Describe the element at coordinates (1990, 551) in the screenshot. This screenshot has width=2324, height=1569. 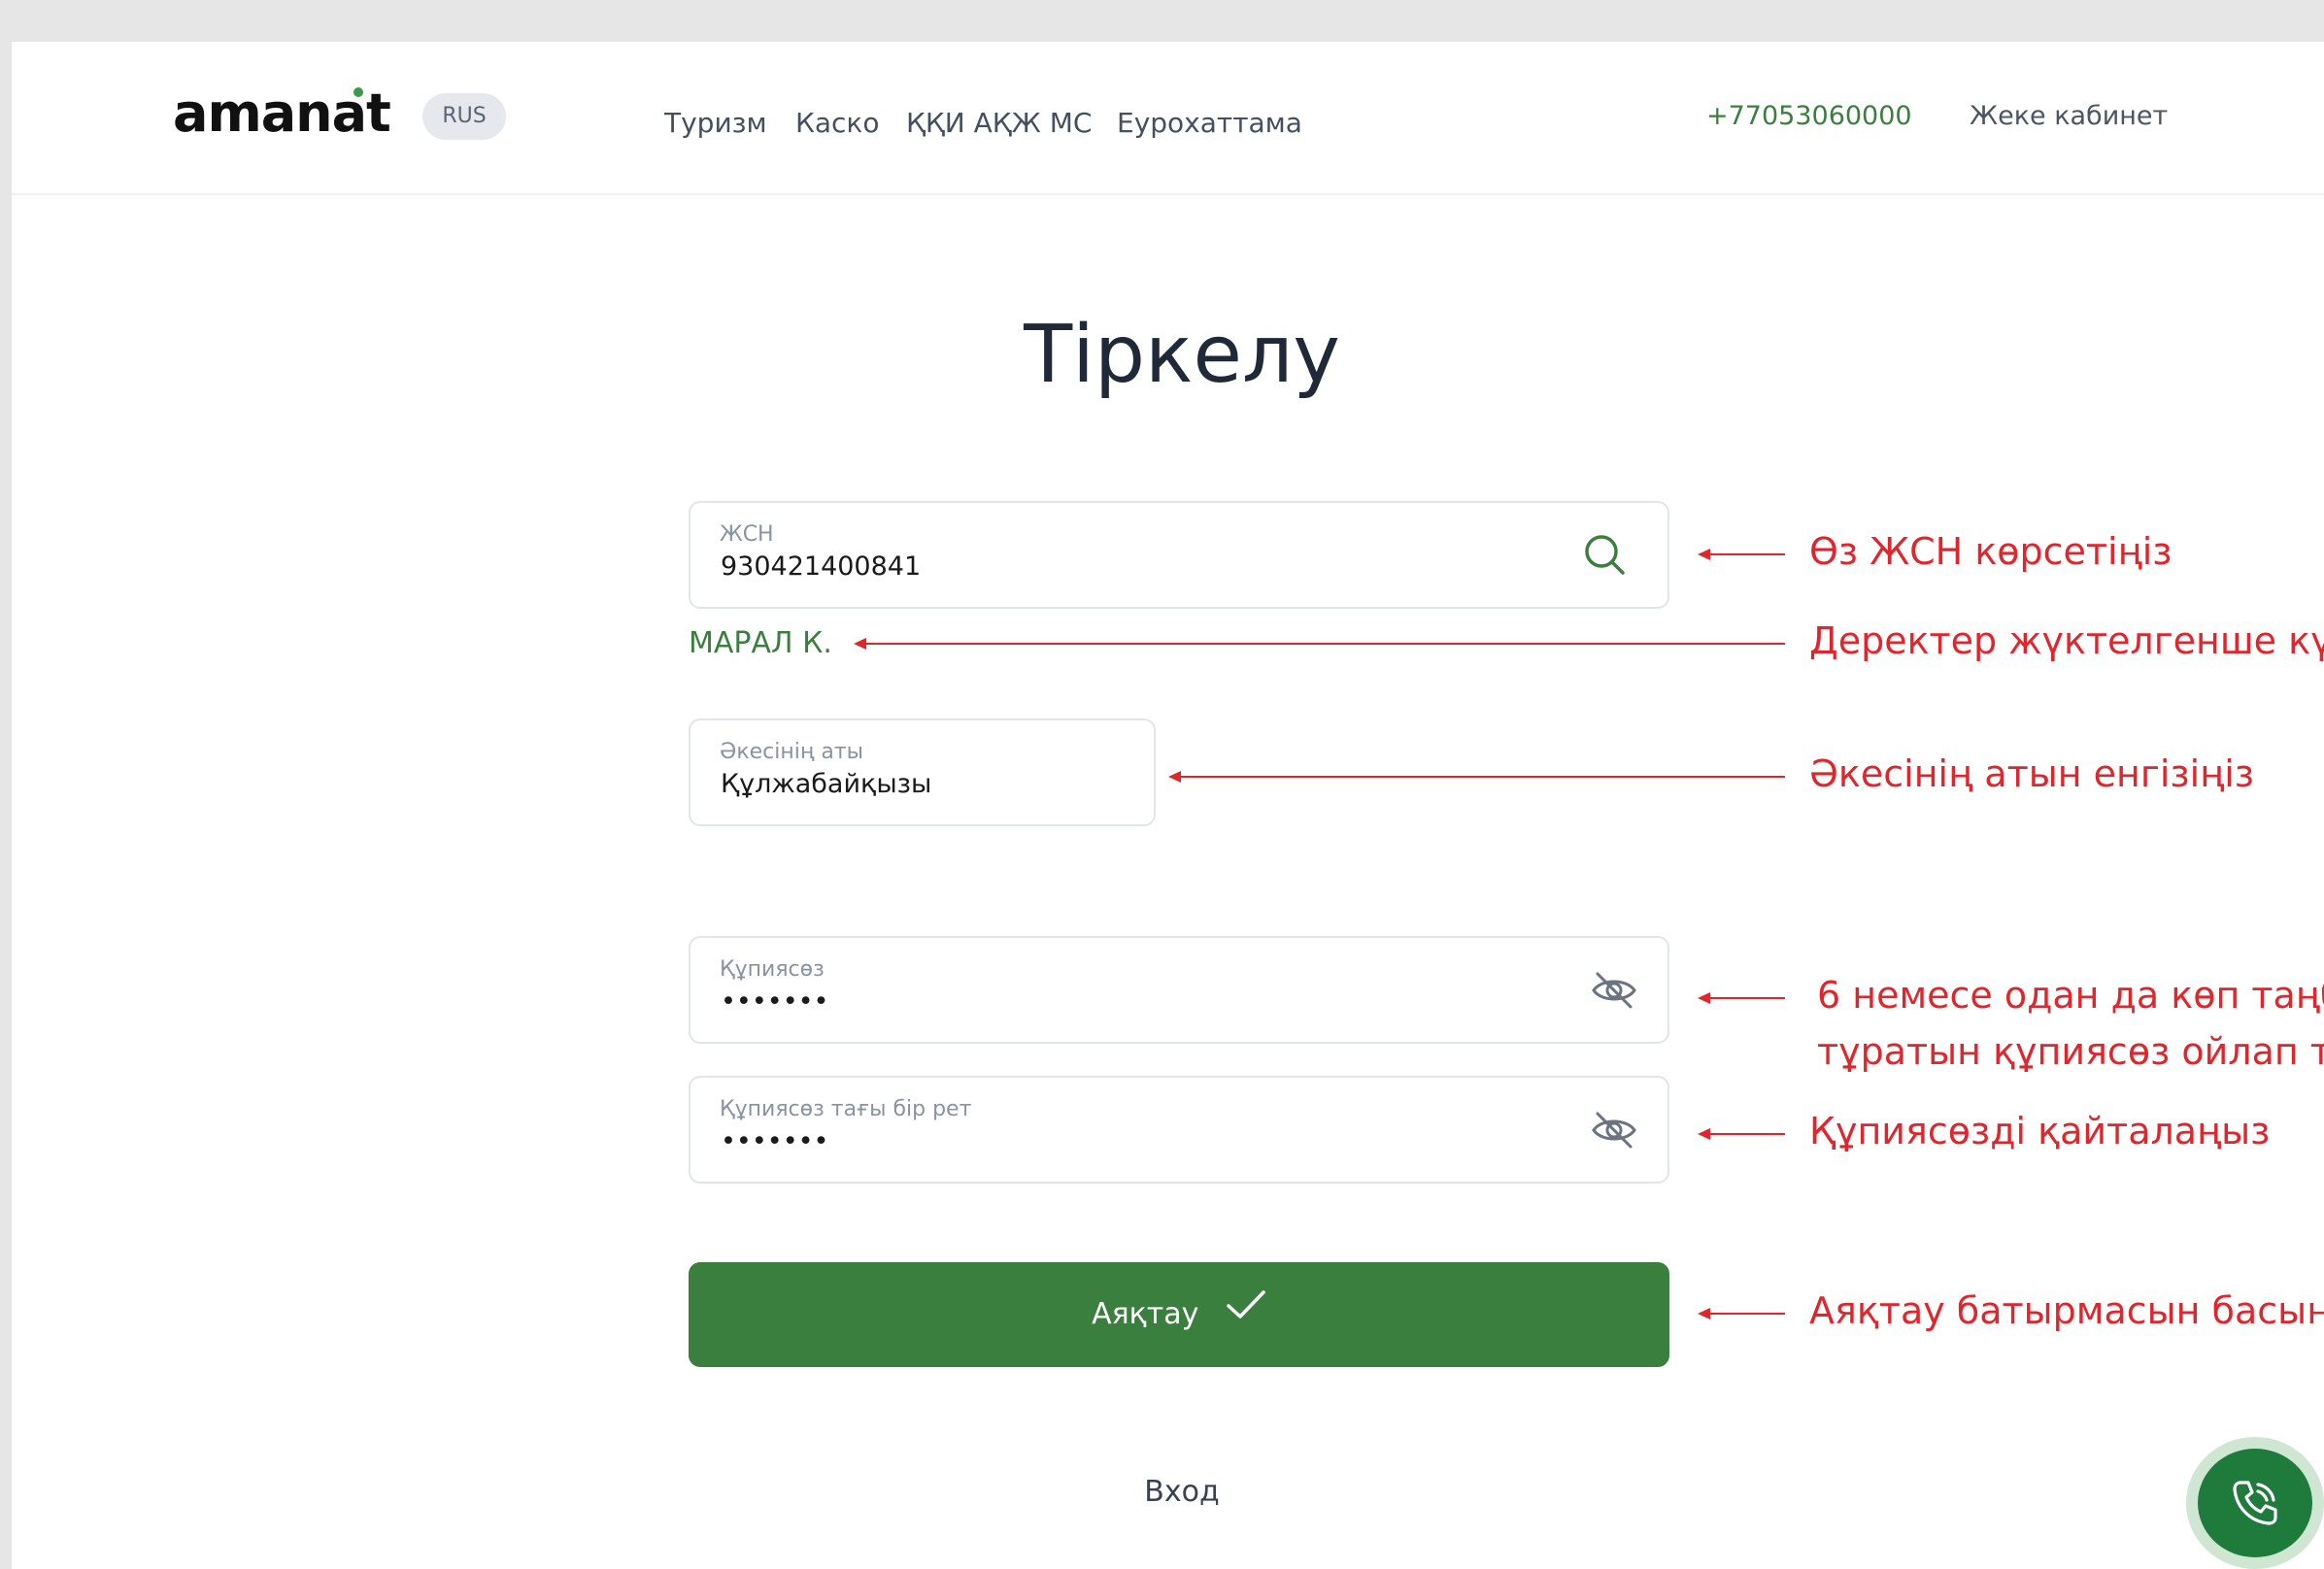
I see `annotation-iin: Өз ЖСН көрсетіңіз` at that location.